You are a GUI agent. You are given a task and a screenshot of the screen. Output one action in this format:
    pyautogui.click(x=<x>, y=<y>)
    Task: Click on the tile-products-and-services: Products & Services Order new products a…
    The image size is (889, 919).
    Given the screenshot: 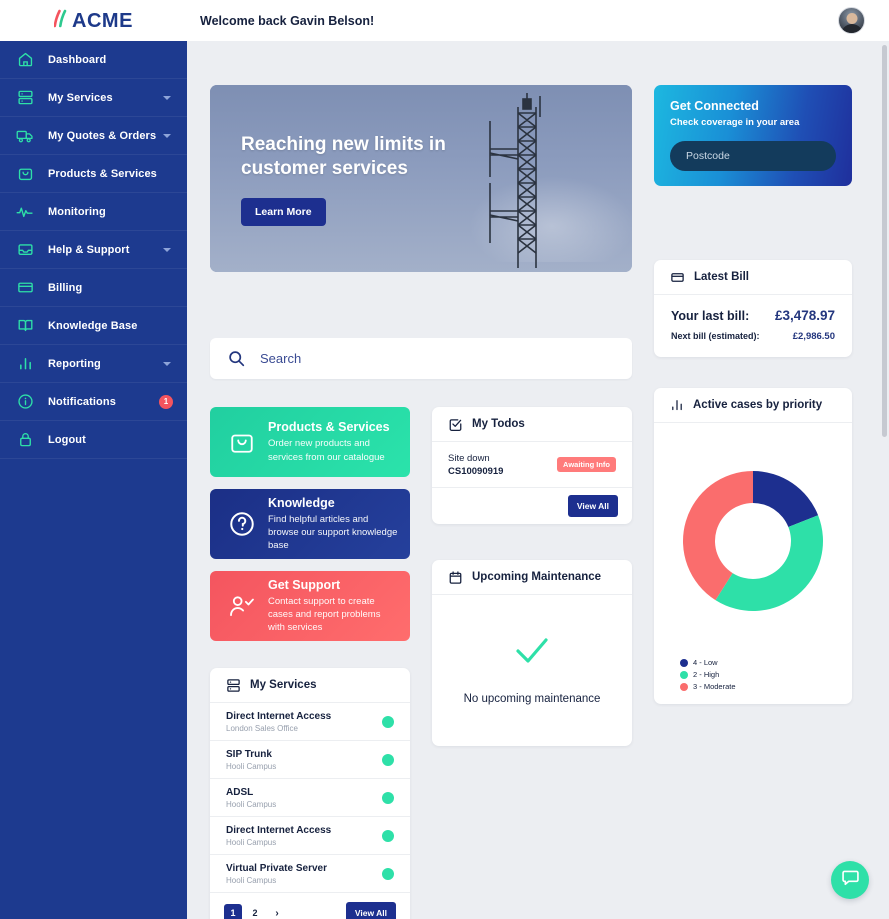 What is the action you would take?
    pyautogui.click(x=310, y=442)
    